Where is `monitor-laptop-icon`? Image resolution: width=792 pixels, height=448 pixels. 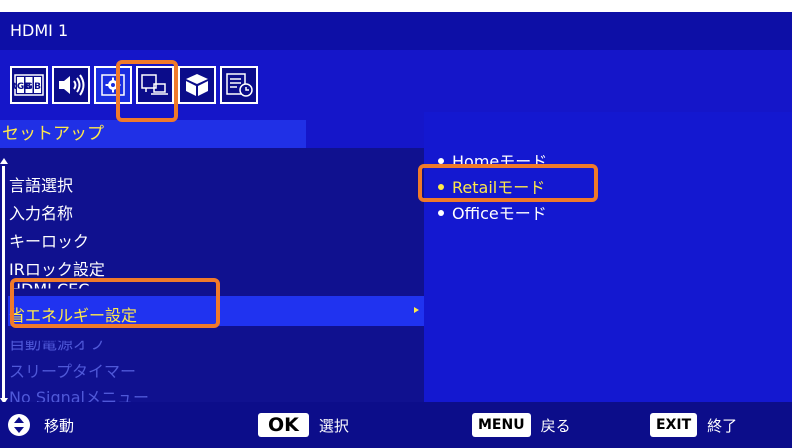 monitor-laptop-icon is located at coordinates (154, 84).